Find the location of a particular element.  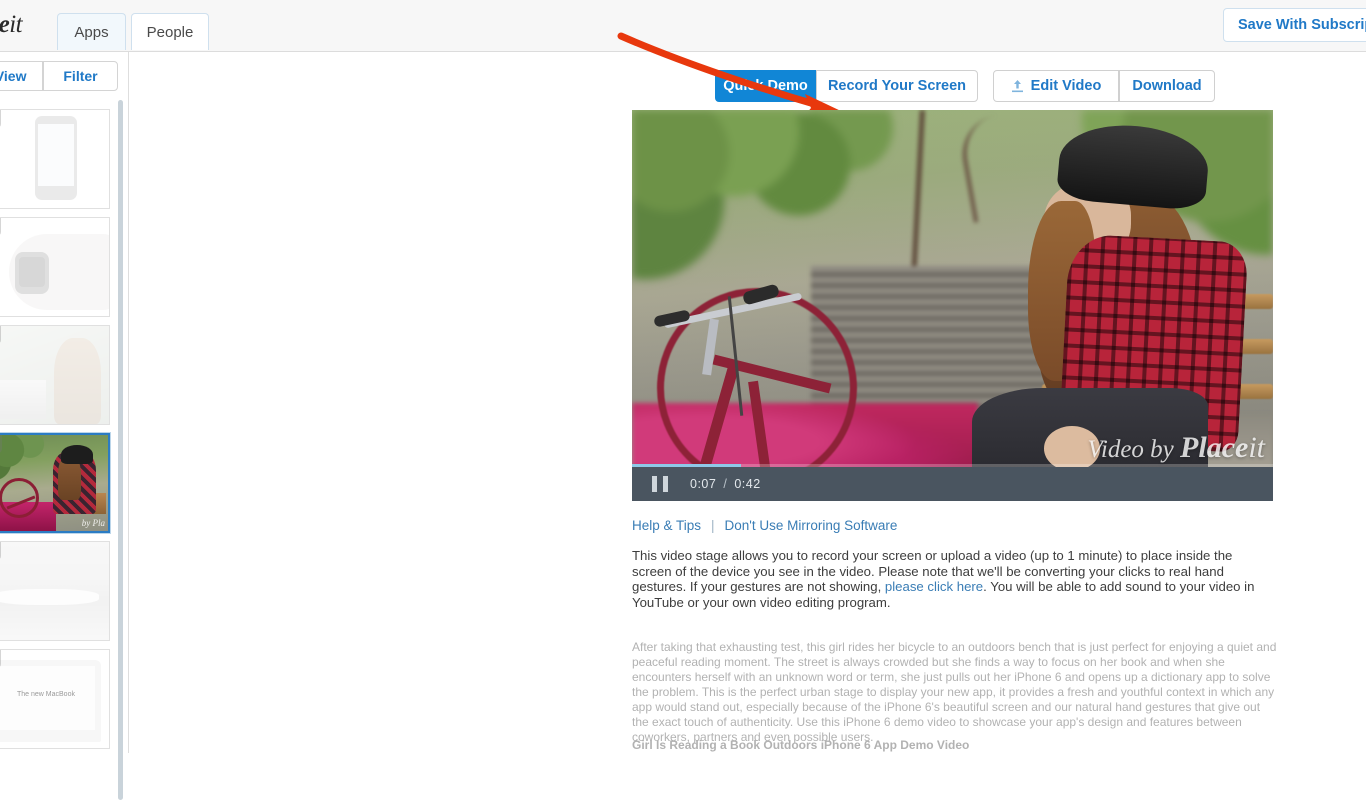

save-with-subscription-button: Save With Subscription is located at coordinates (1294, 25).